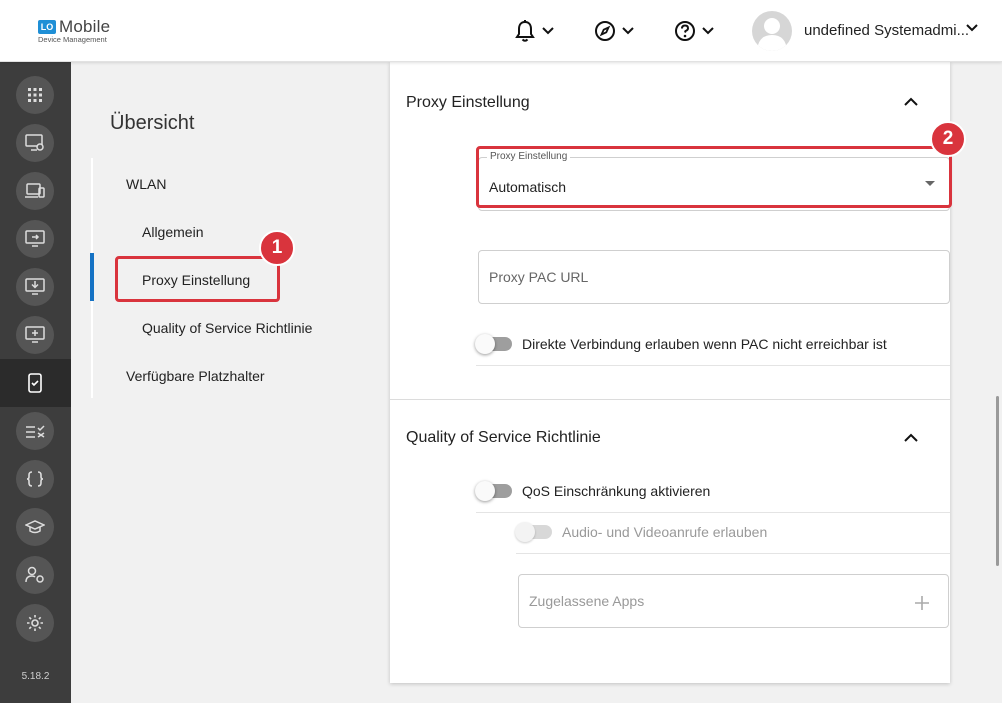  I want to click on overview-item-qos: Quality of Service Richtlinie, so click(227, 328).